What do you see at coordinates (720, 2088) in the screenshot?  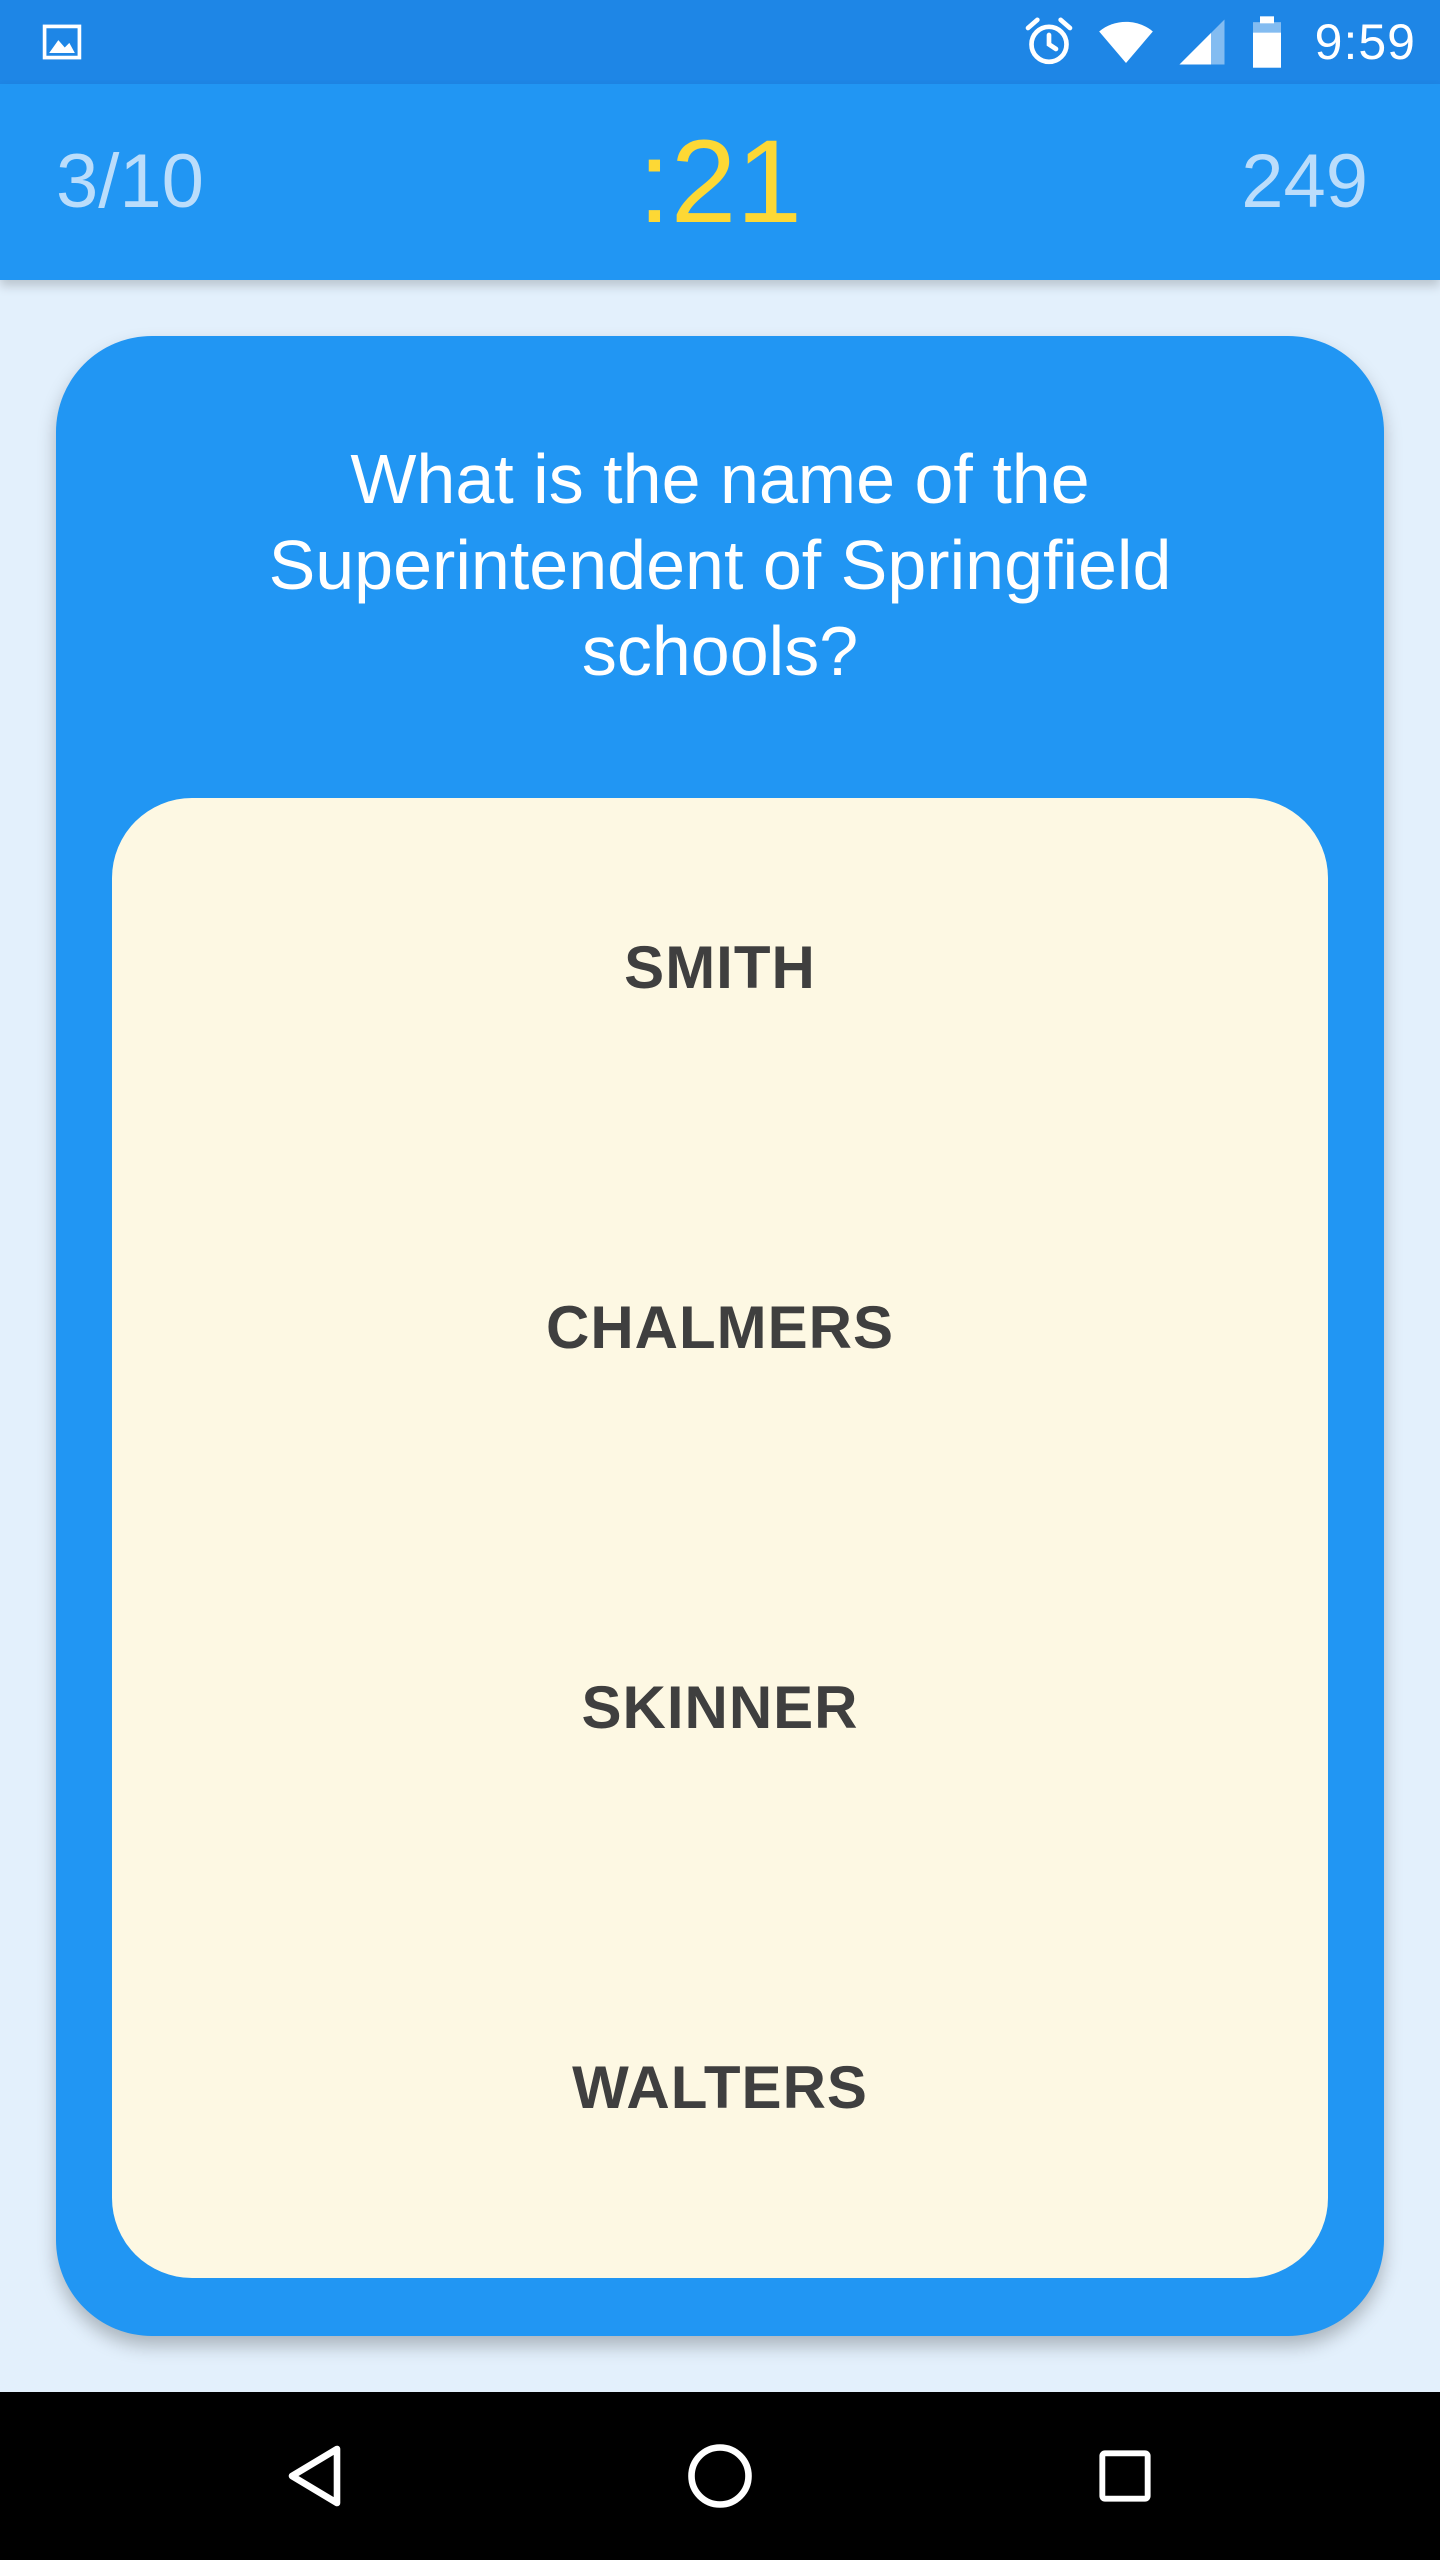 I see `answer-option-4: WALTERS` at bounding box center [720, 2088].